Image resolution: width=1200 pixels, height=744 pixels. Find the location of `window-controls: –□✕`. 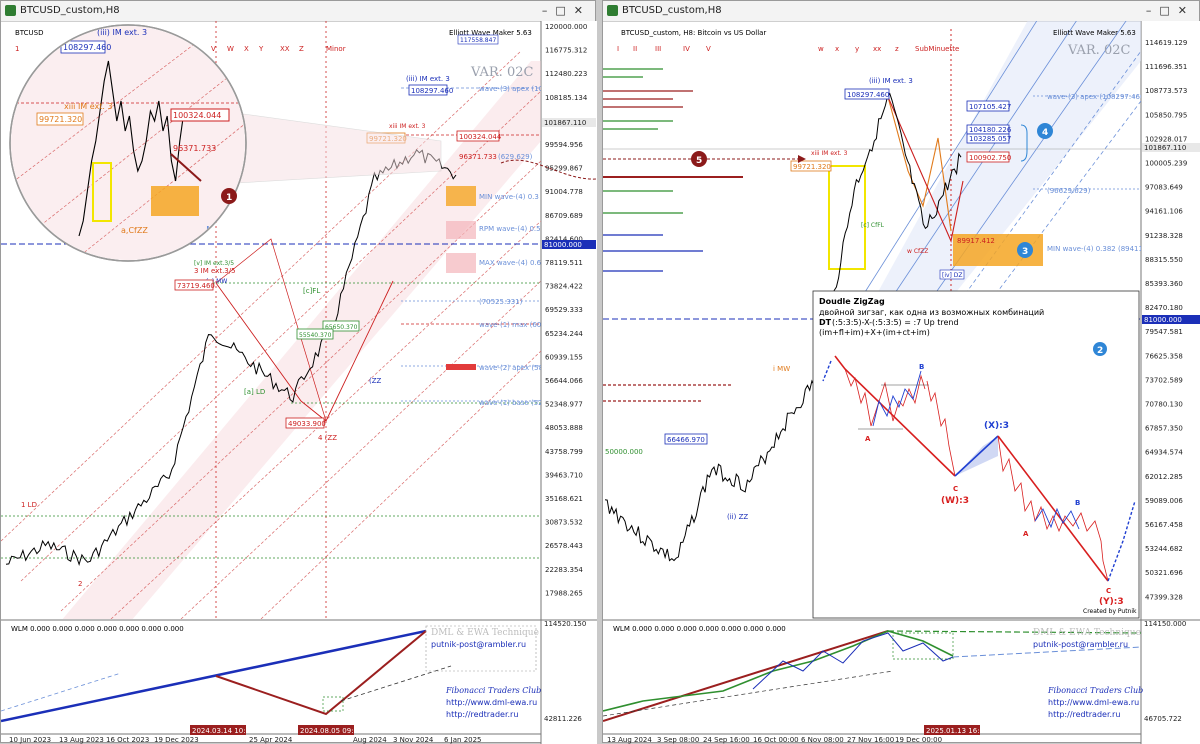

window-controls: –□✕ is located at coordinates (566, 11).